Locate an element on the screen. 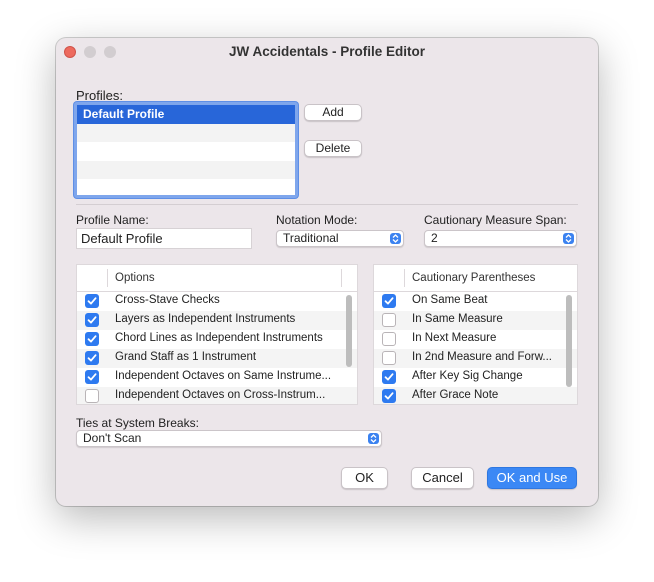 The width and height of the screenshot is (654, 582). profiles-list: Default Profile is located at coordinates (186, 150).